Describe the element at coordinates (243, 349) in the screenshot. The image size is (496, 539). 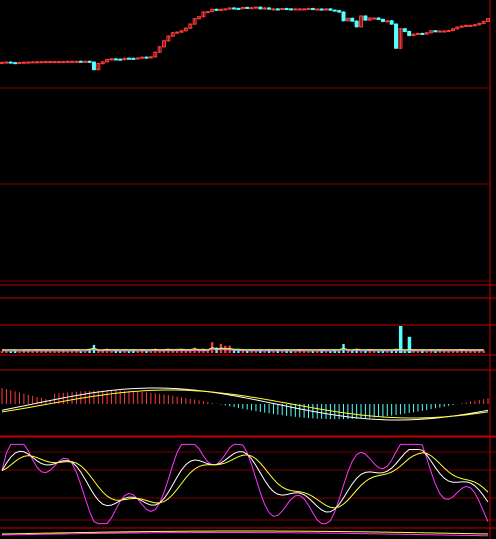
I see `volume-ma5-line` at that location.